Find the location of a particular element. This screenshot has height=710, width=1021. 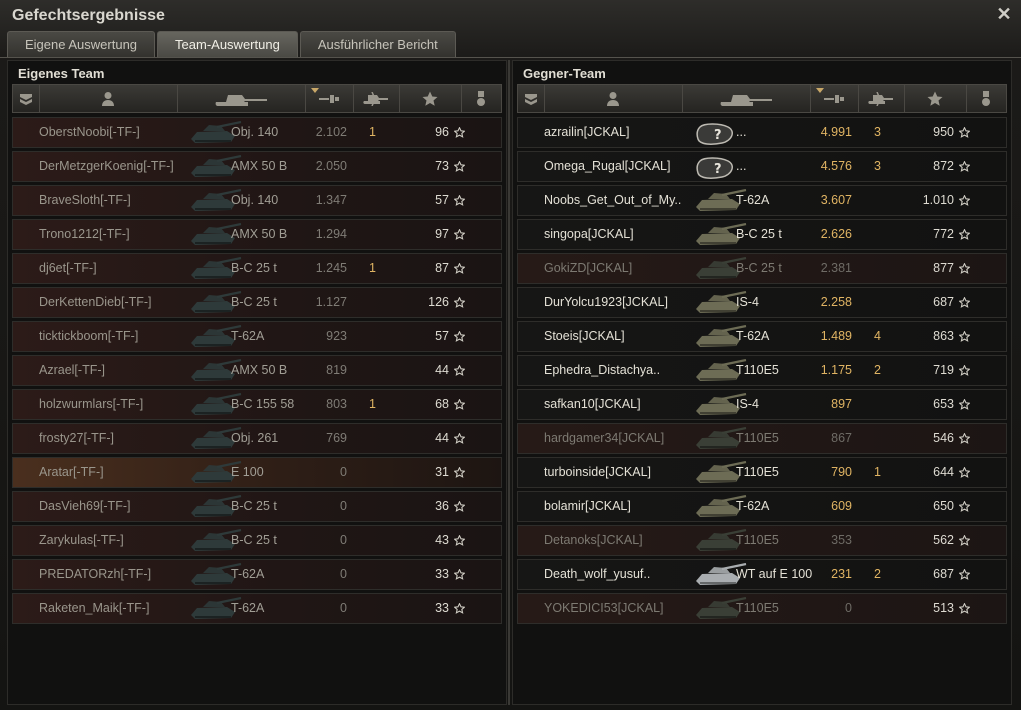

table-row: Azrael[-TF-] AMX 50 B 819 44 is located at coordinates (257, 370).